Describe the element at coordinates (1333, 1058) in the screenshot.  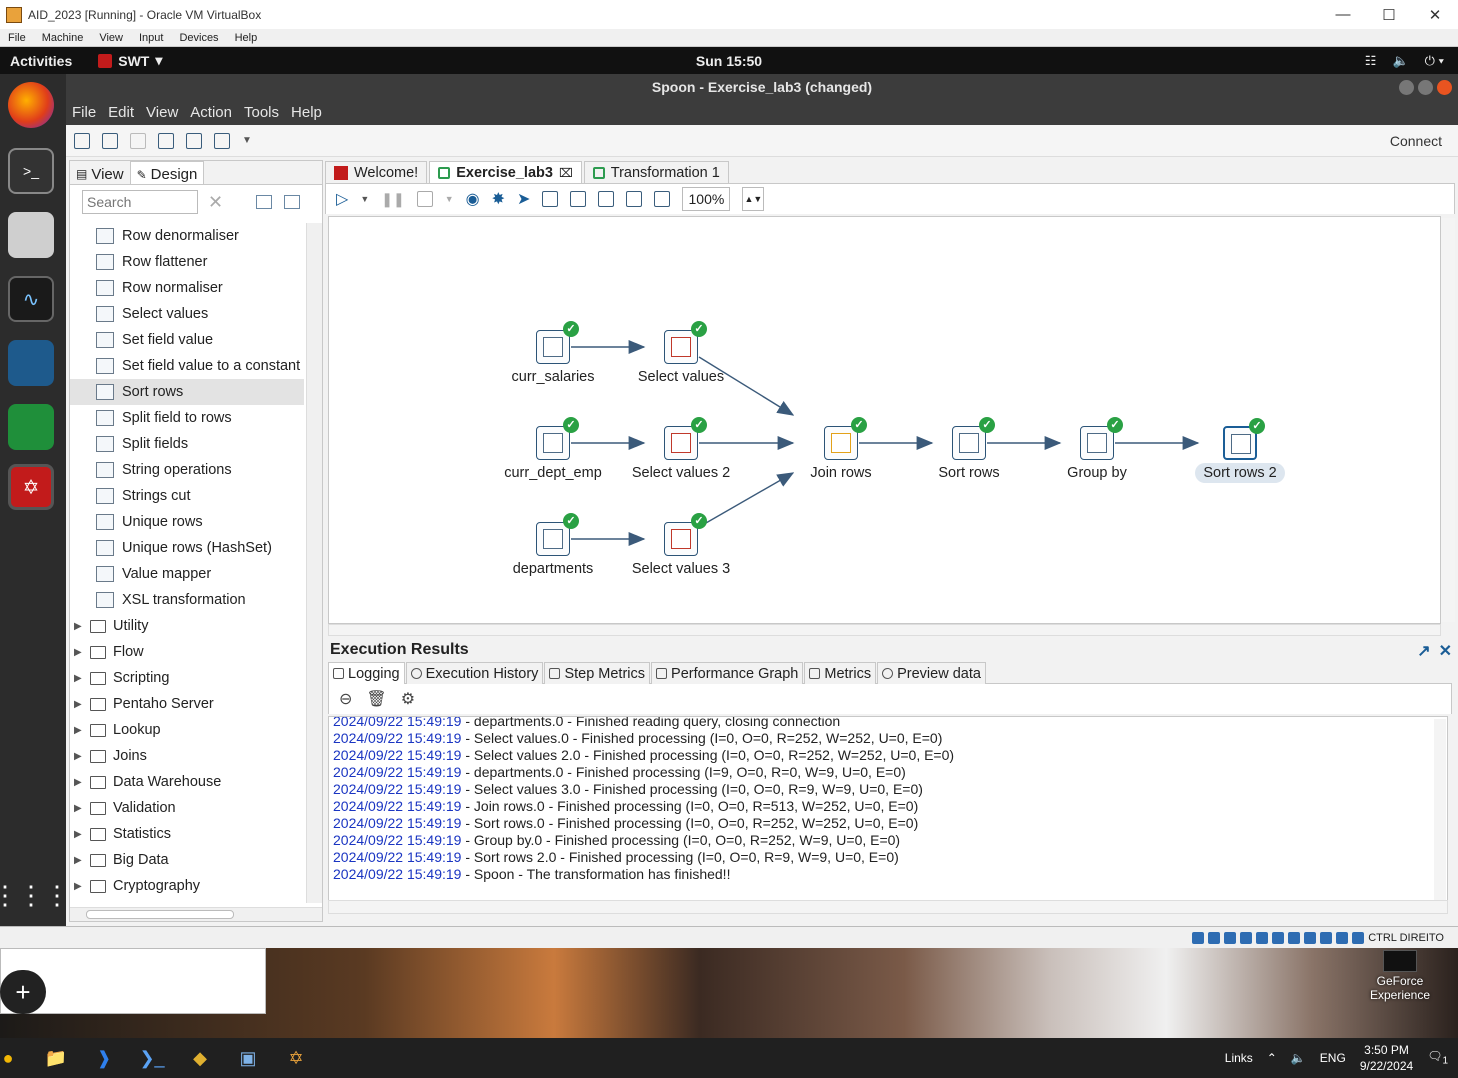
I see `language-indicator: ENG` at that location.